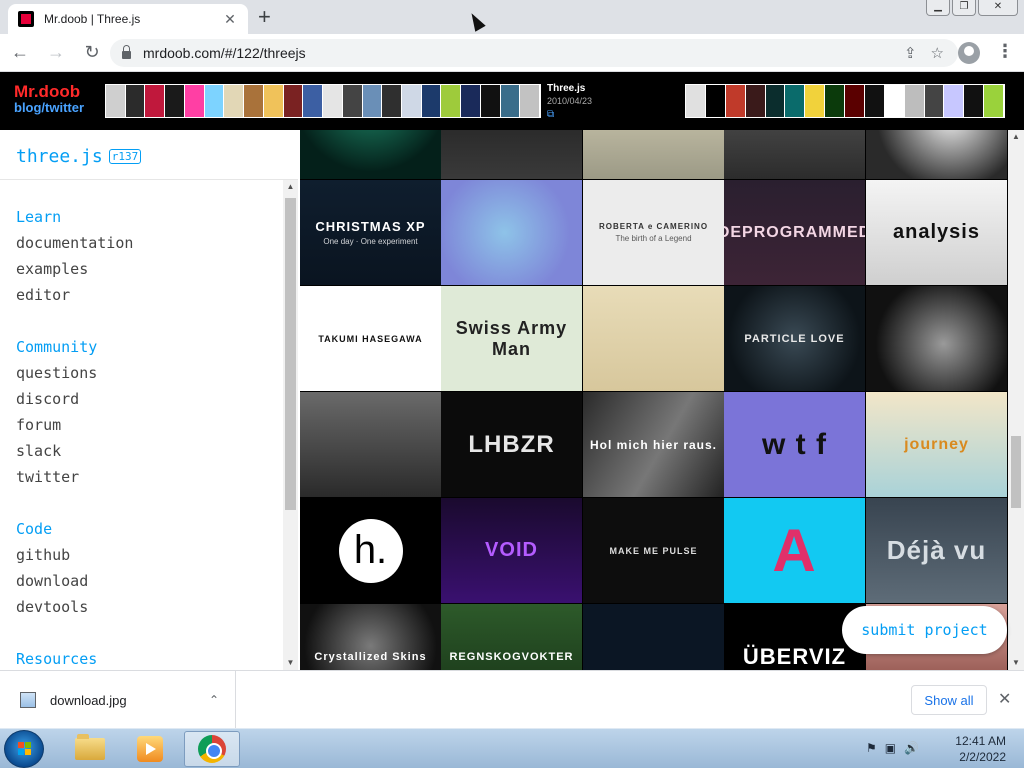 This screenshot has width=1024, height=768. What do you see at coordinates (24, 749) in the screenshot?
I see `start-button` at bounding box center [24, 749].